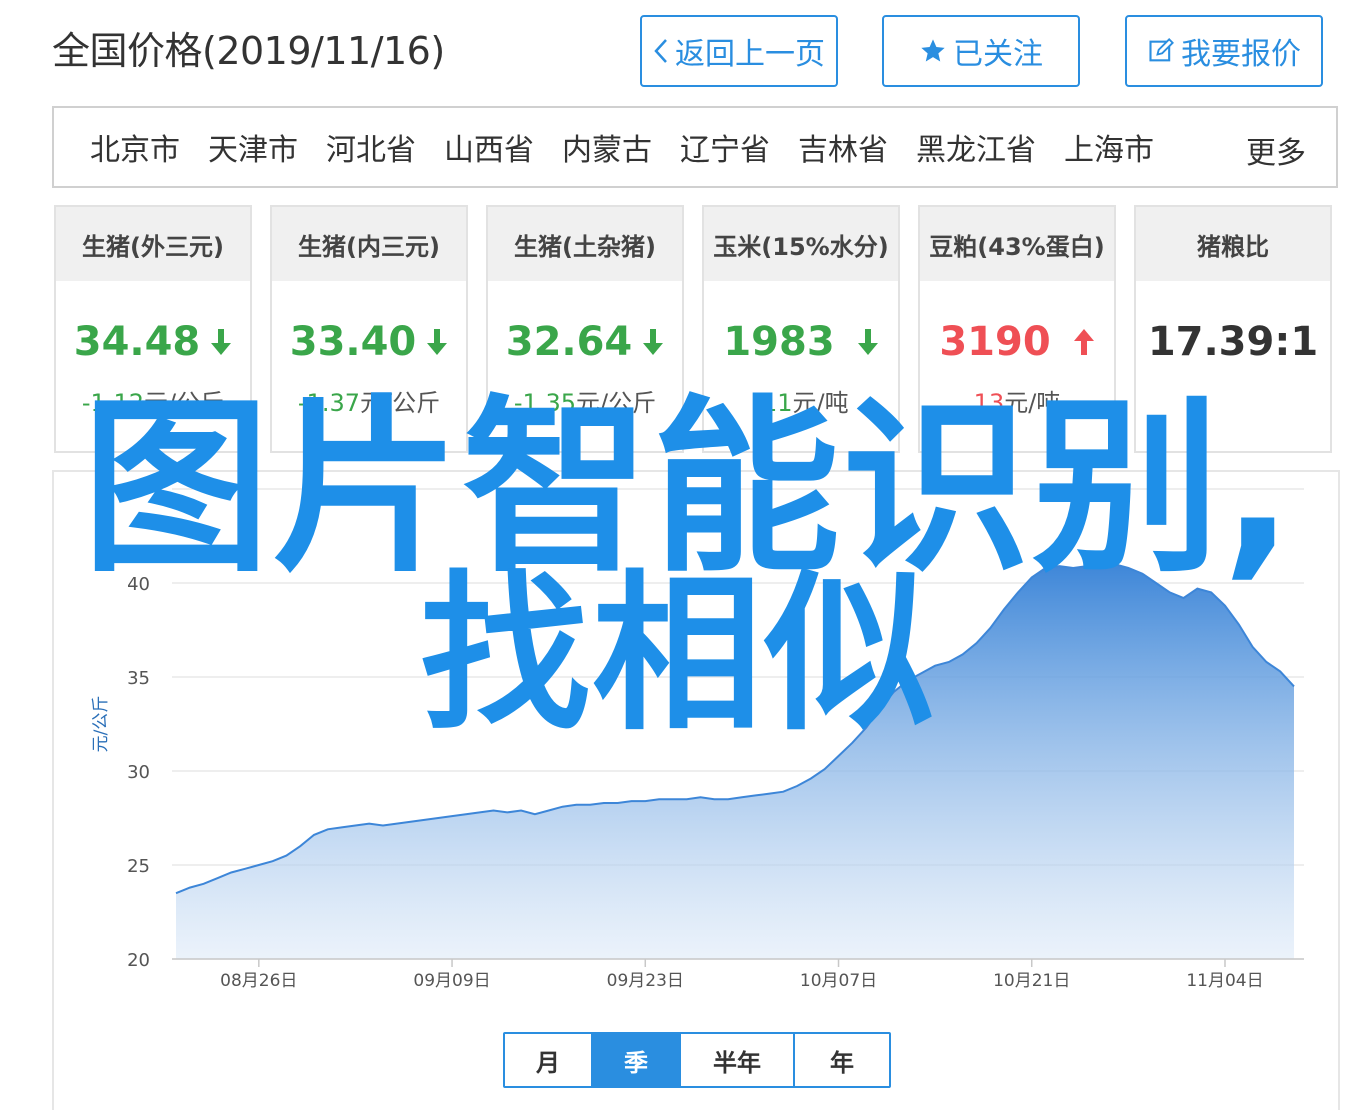 This screenshot has width=1360, height=1110. I want to click on card-title: 豆粕(43%蛋白), so click(1017, 244).